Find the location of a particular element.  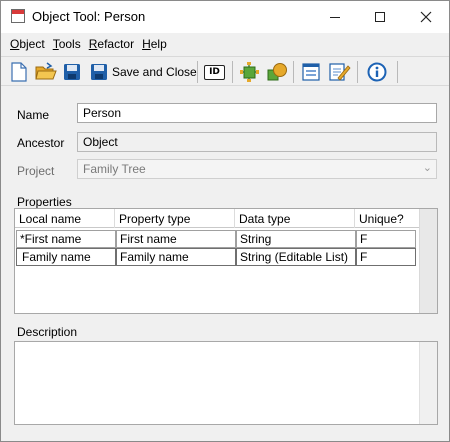

form-button is located at coordinates (311, 72).